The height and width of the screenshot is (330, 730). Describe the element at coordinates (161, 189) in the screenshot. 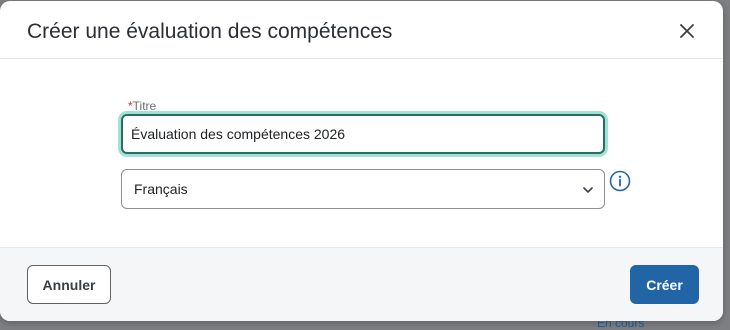

I see `language-select-value: Français` at that location.